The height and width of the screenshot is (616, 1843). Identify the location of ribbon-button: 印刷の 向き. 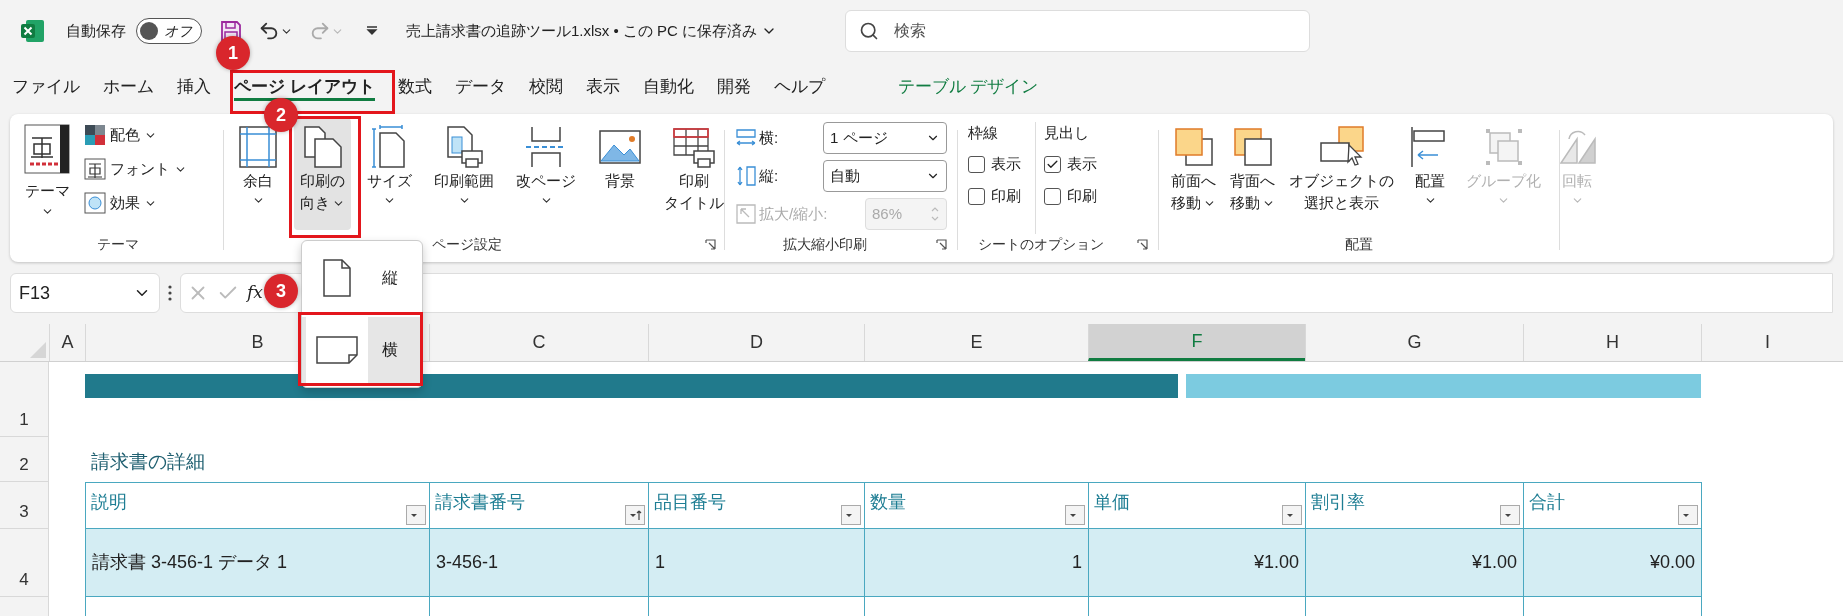
(322, 174).